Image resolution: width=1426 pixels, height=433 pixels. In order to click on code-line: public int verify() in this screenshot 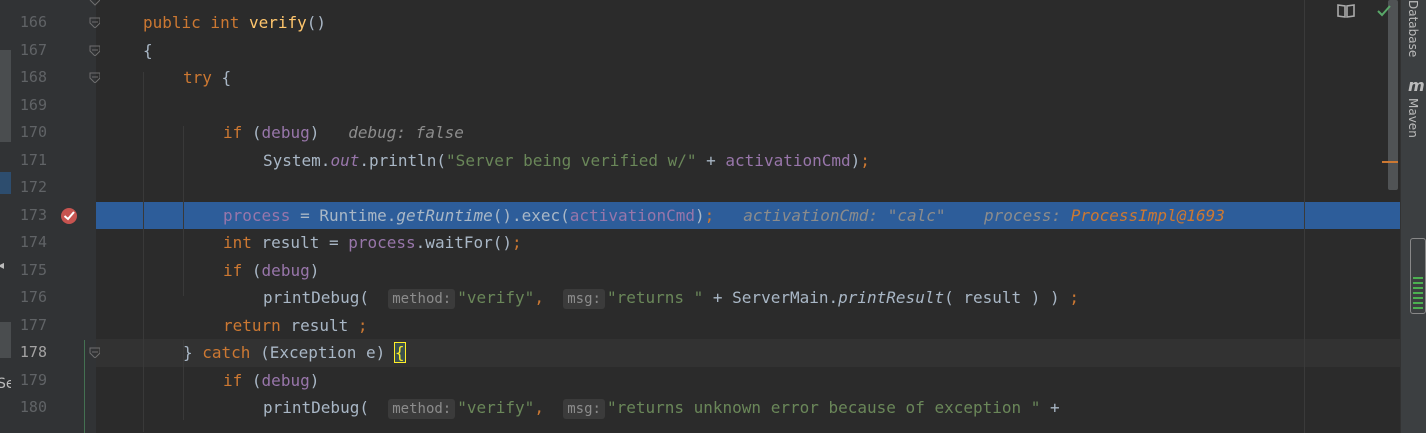, I will do `click(234, 23)`.